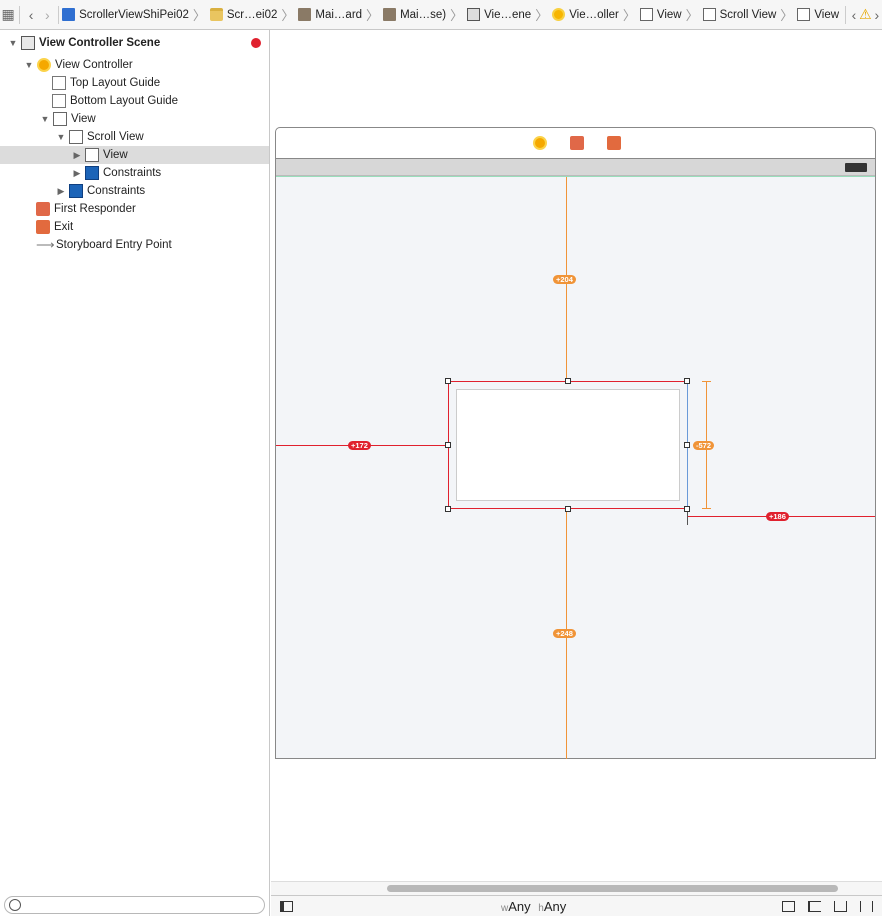  I want to click on outline-item-scene: ▼ View Controller Scene, so click(134, 43).